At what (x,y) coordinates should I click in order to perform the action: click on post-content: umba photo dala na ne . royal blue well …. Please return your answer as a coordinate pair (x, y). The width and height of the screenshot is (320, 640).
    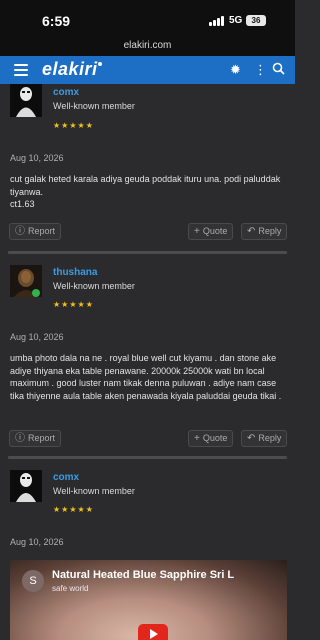
    Looking at the image, I should click on (146, 377).